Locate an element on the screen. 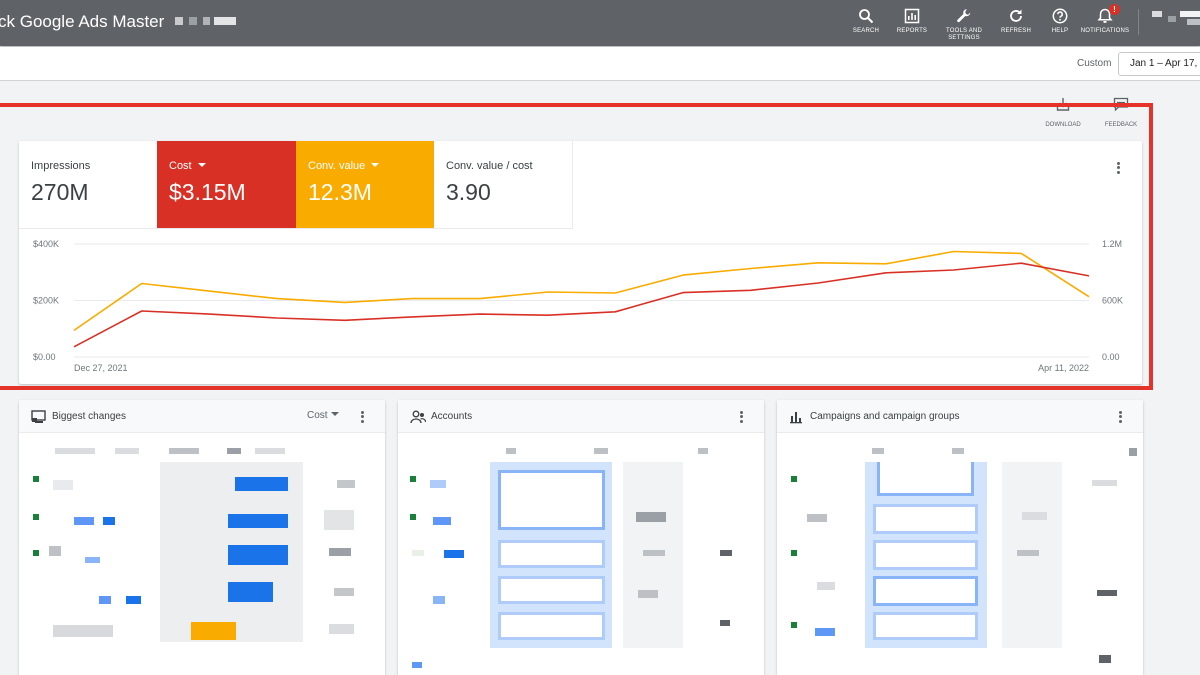 The height and width of the screenshot is (675, 1200). tools-and-settings-button: TOOLS AND SETTINGS is located at coordinates (964, 25).